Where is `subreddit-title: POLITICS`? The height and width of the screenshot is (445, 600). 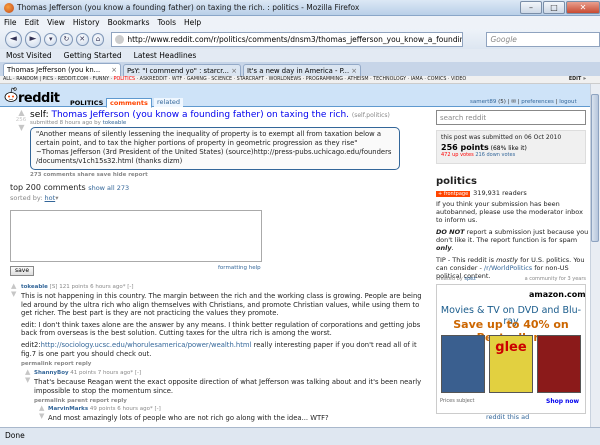 subreddit-title: POLITICS is located at coordinates (86, 103).